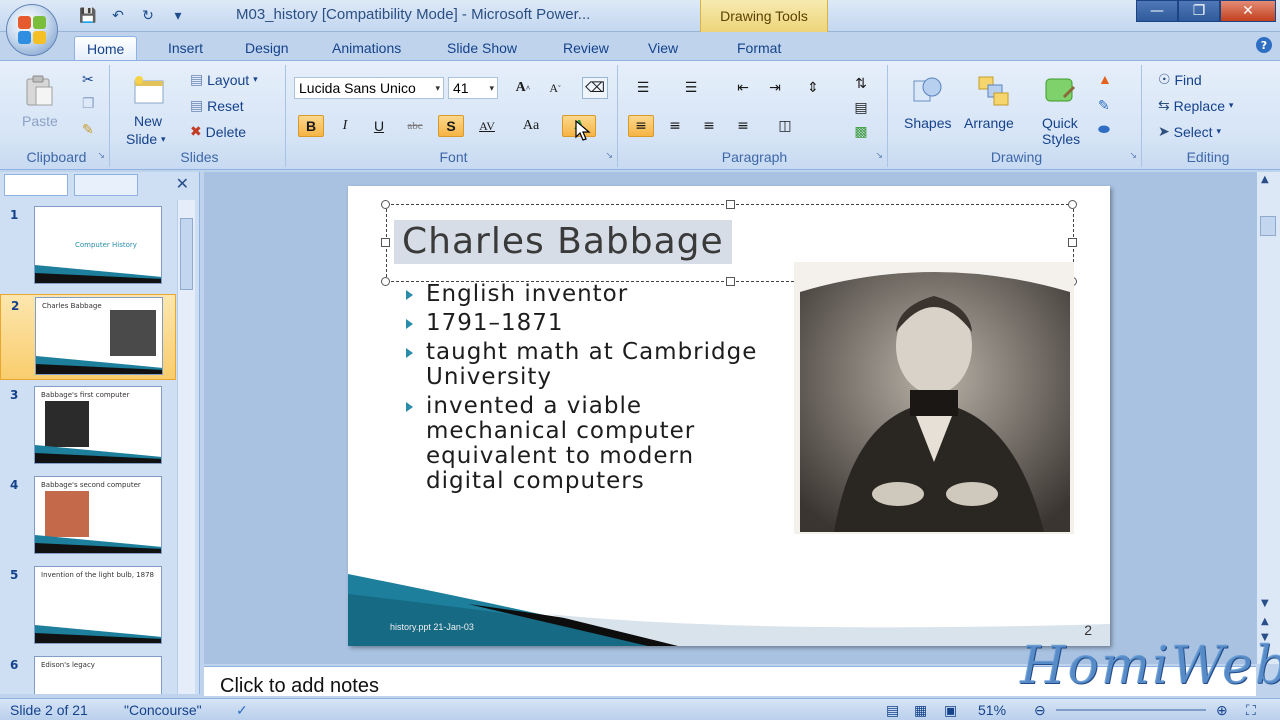  Describe the element at coordinates (879, 156) in the screenshot. I see `paragraph-dialog-launcher-icon: ↘` at that location.